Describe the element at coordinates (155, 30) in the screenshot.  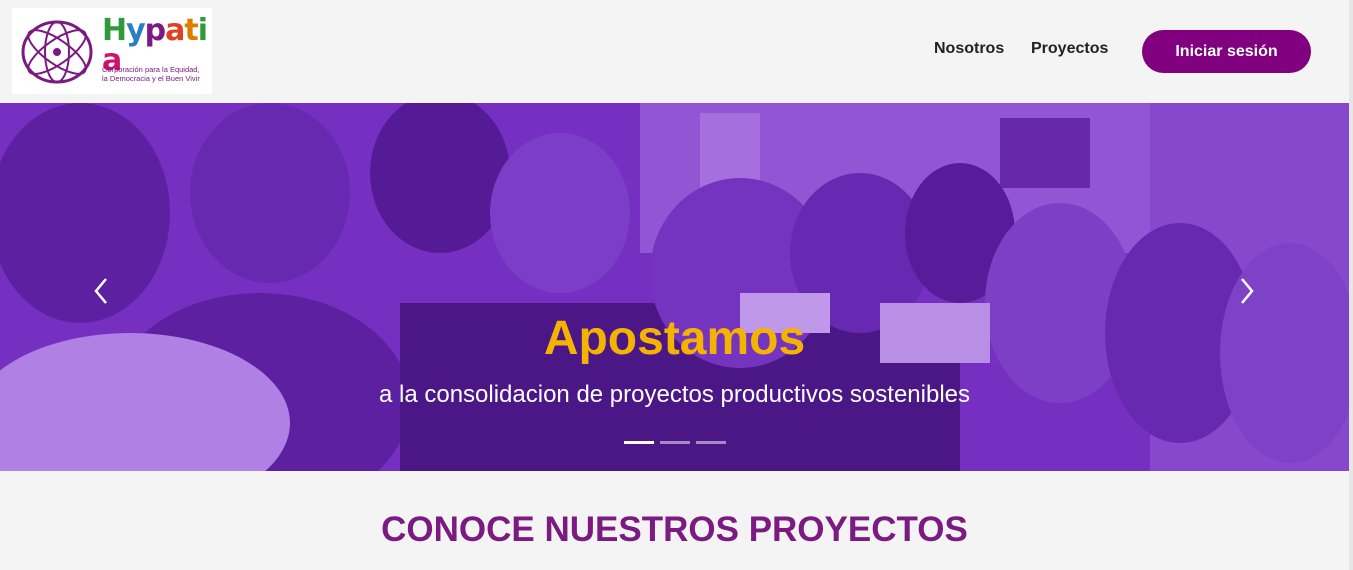
I see `wordmark-letter: p` at that location.